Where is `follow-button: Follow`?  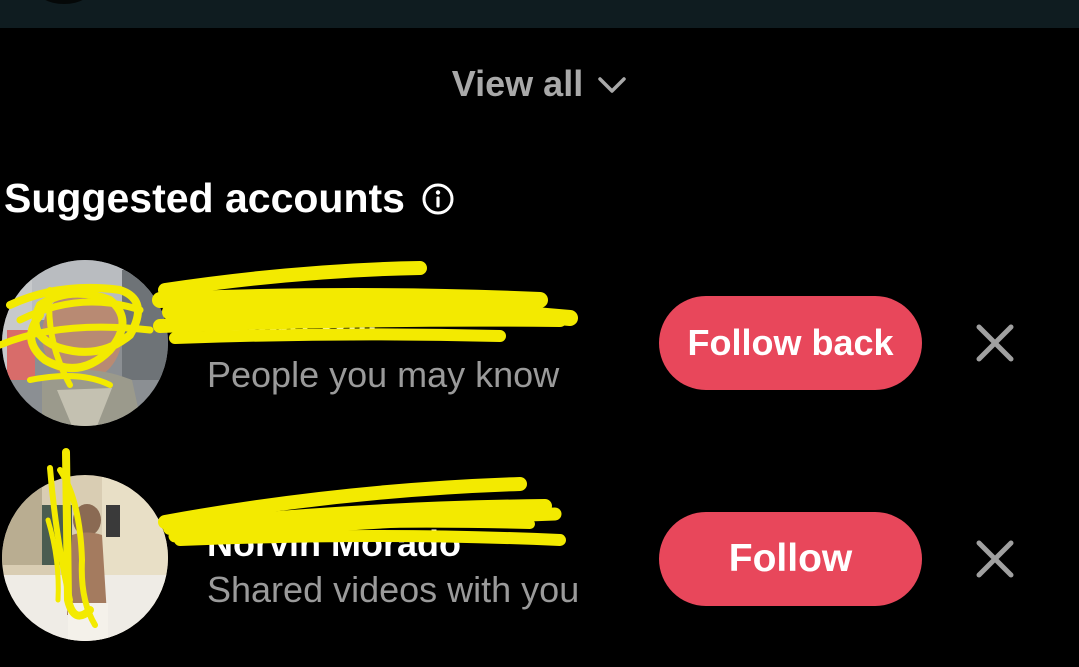 follow-button: Follow is located at coordinates (790, 559).